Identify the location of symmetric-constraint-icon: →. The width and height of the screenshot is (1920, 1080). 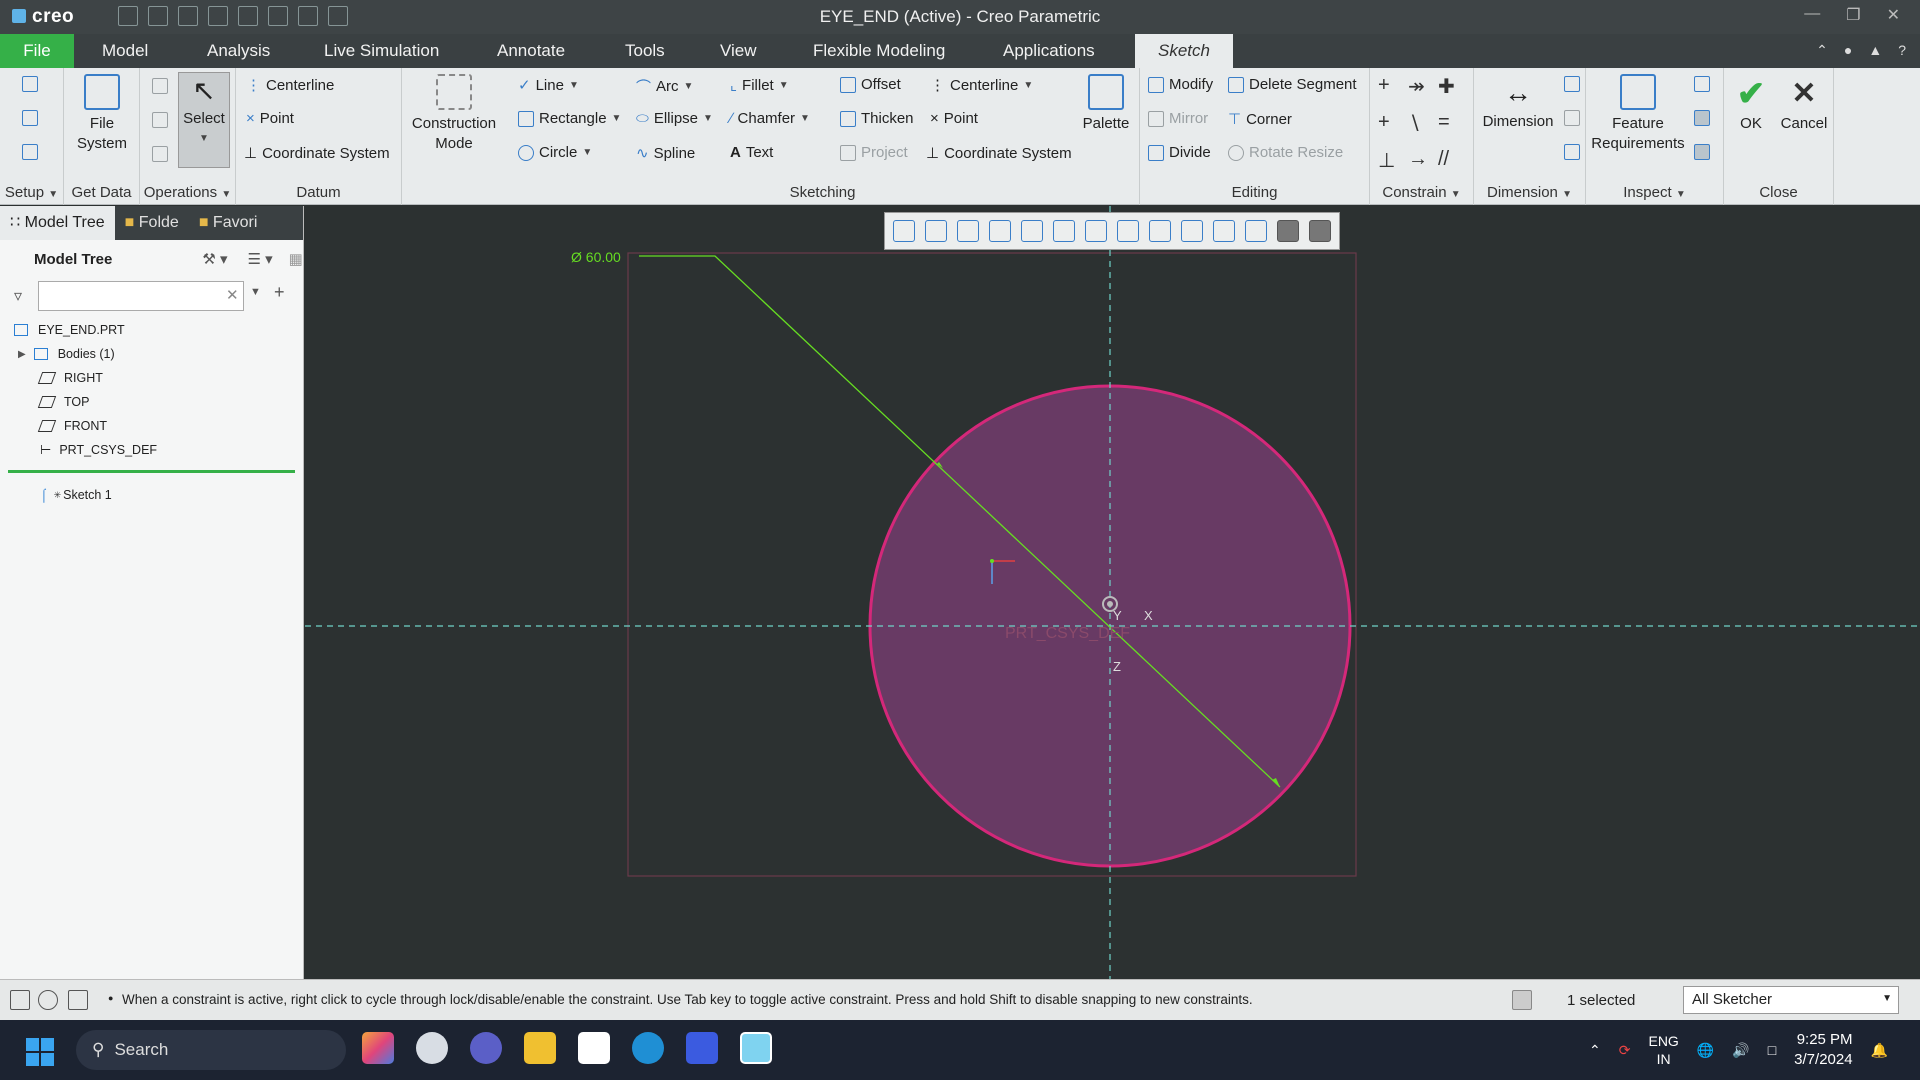
(1423, 160).